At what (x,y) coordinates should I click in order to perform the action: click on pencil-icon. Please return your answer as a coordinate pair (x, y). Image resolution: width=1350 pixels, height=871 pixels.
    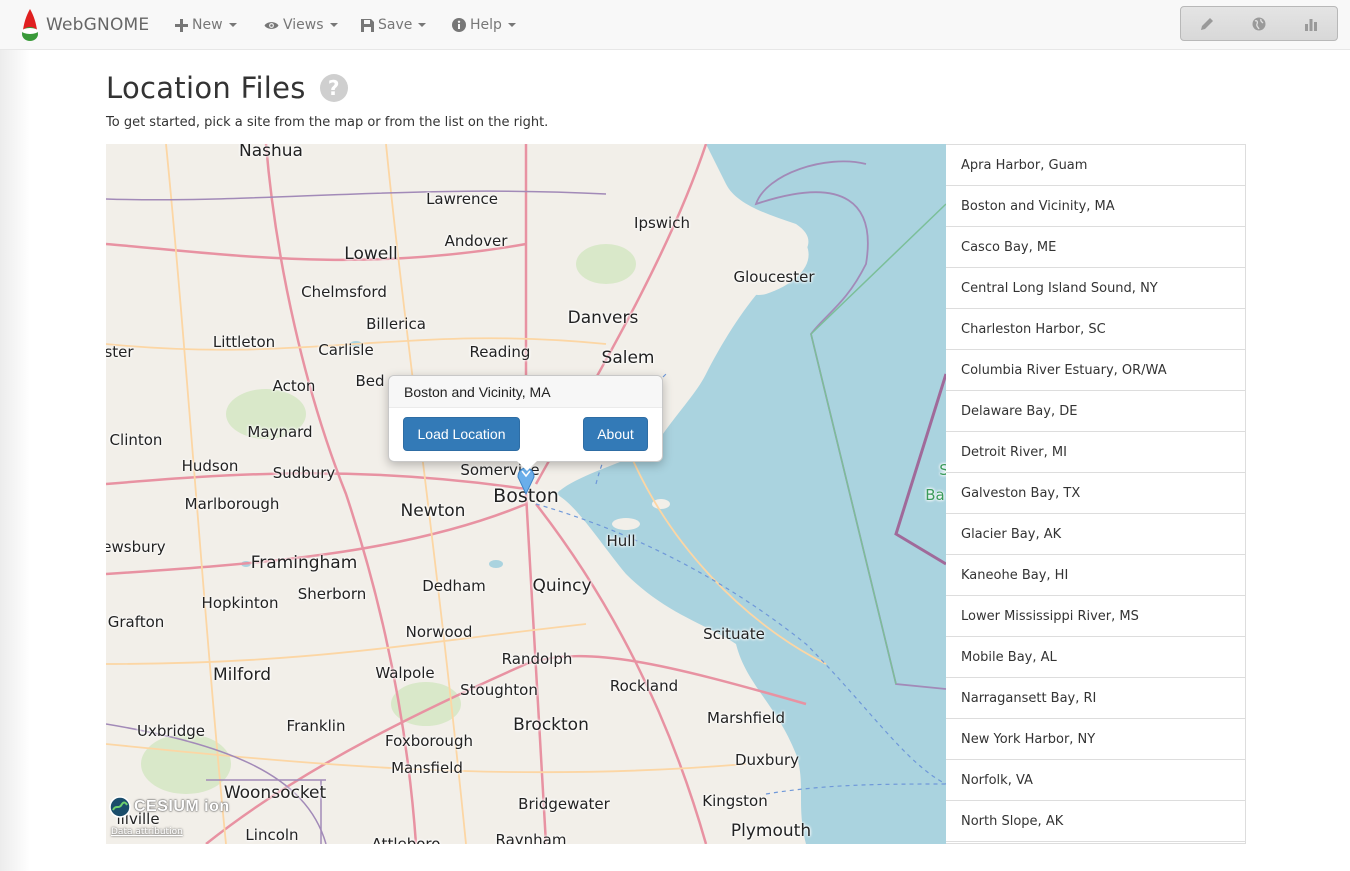
    Looking at the image, I should click on (1207, 23).